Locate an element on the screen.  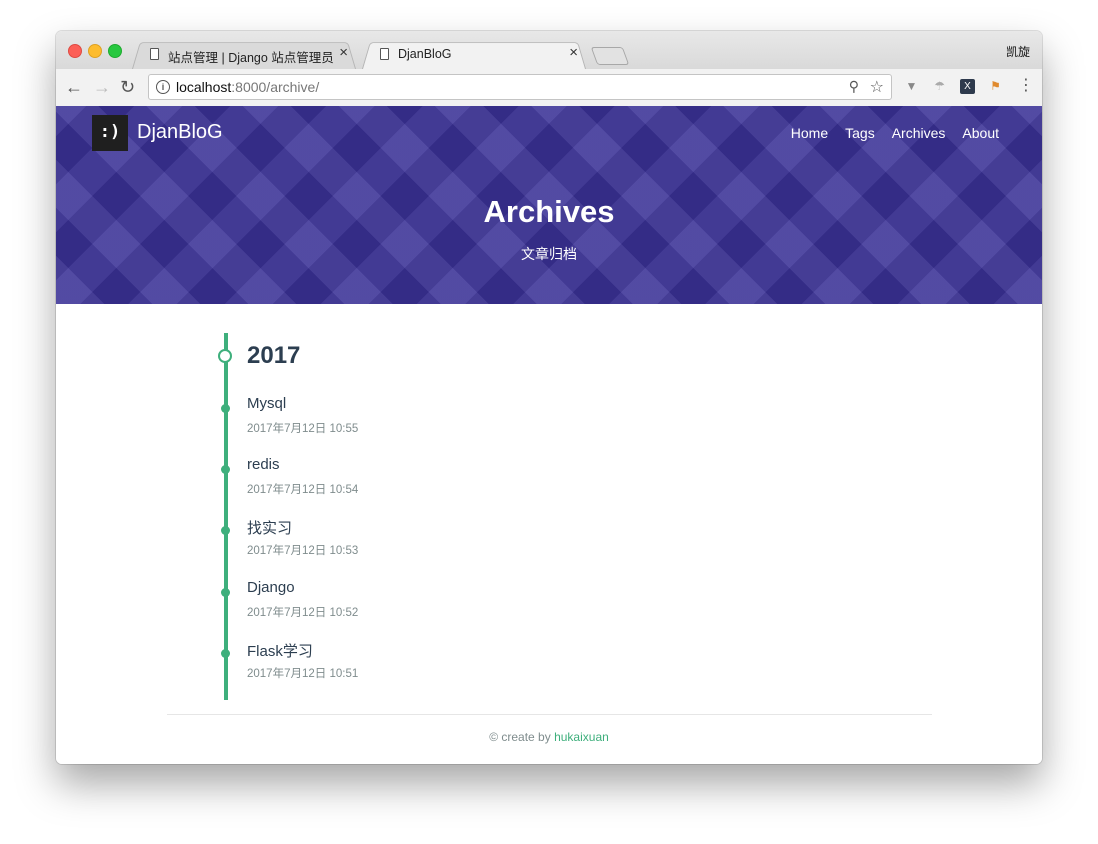
post-date: 2017年7月12日 10:51 is located at coordinates (303, 674).